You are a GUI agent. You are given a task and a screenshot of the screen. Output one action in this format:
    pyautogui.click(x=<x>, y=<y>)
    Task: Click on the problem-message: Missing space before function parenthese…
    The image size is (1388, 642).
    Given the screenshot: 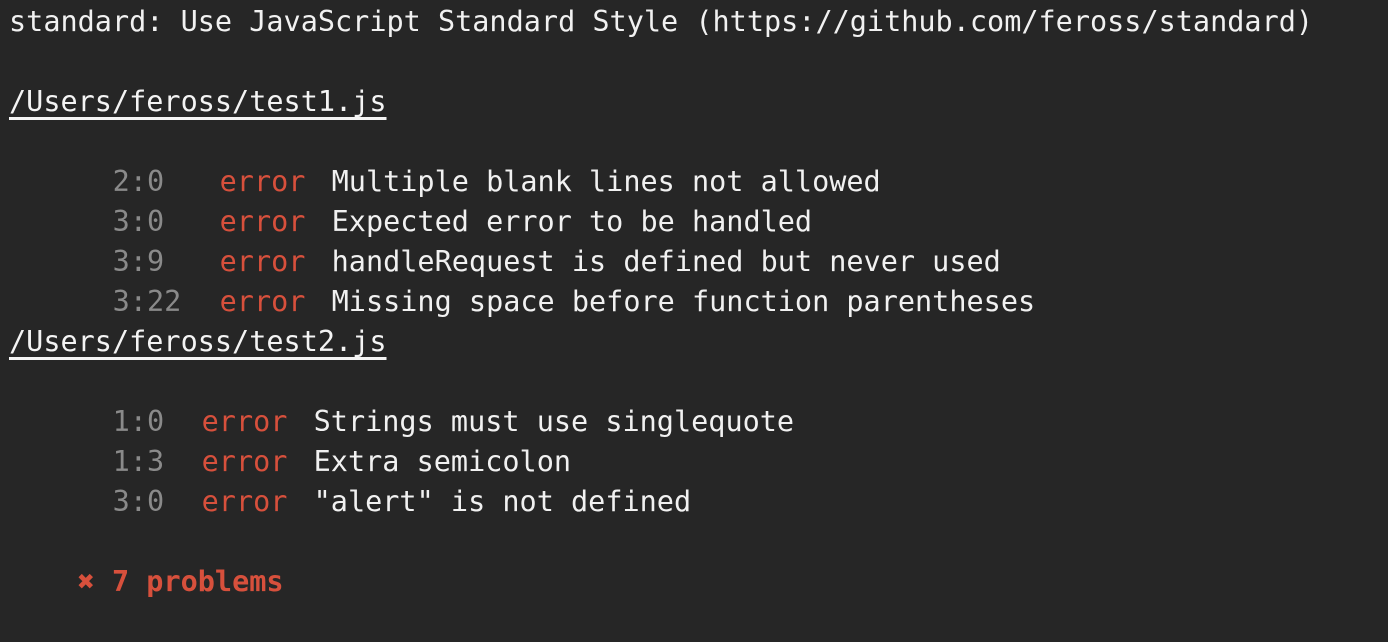 What is the action you would take?
    pyautogui.click(x=683, y=301)
    